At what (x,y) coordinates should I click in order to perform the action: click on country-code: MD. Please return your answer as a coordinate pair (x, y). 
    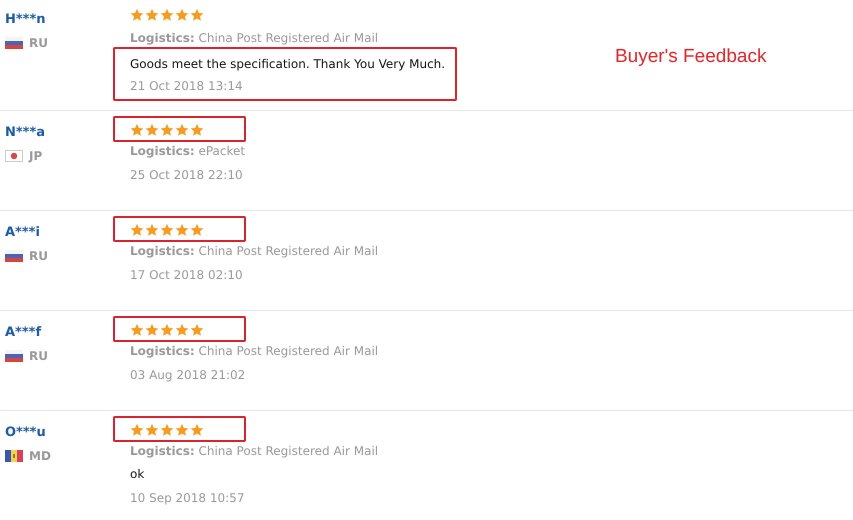
    Looking at the image, I should click on (40, 456).